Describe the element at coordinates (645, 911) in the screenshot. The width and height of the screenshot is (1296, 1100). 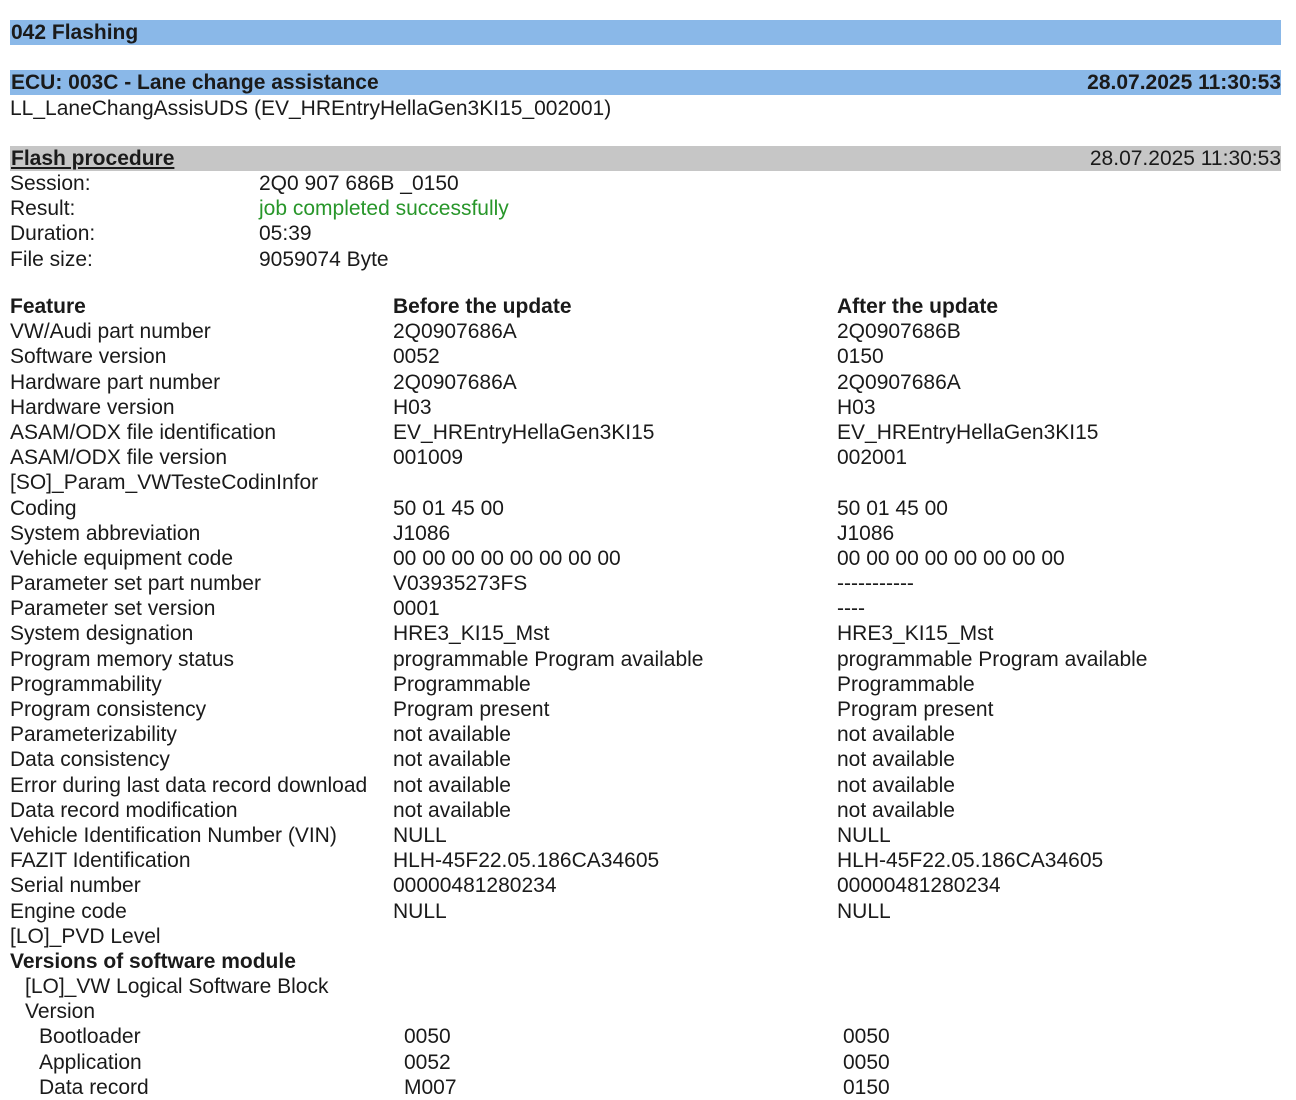
I see `table-row: Engine code NULL NULL` at that location.